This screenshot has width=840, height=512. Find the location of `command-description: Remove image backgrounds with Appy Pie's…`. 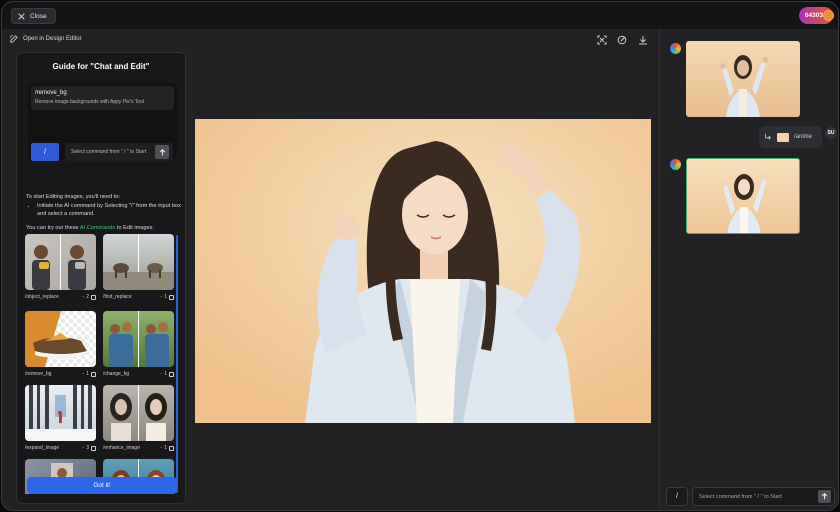

command-description: Remove image backgrounds with Appy Pie's… is located at coordinates (89, 102).